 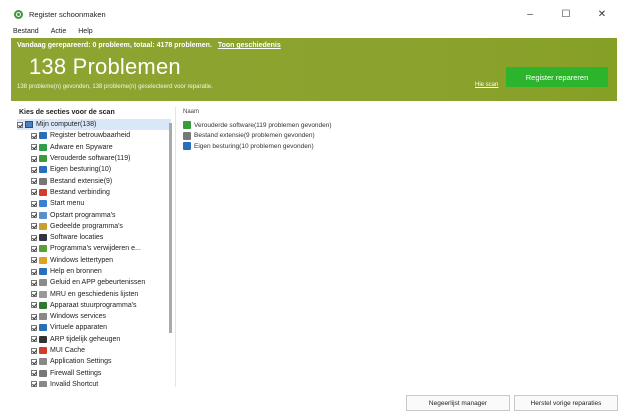 What do you see at coordinates (85, 31) in the screenshot?
I see `menu-help: Help` at bounding box center [85, 31].